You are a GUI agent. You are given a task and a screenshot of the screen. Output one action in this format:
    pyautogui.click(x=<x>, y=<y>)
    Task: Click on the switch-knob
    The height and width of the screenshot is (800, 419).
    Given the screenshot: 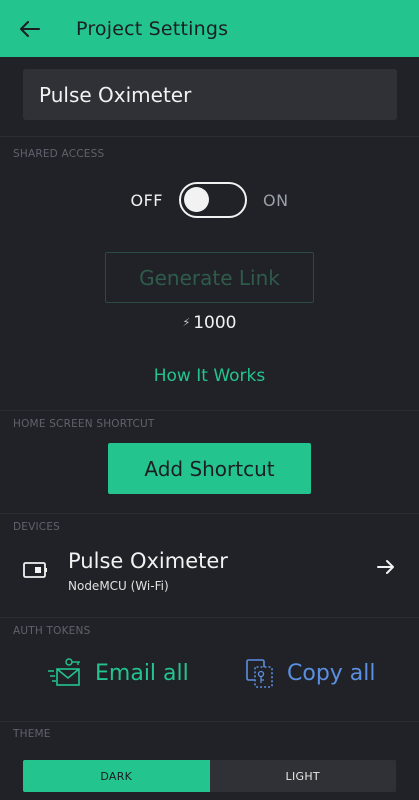 What is the action you would take?
    pyautogui.click(x=196, y=199)
    